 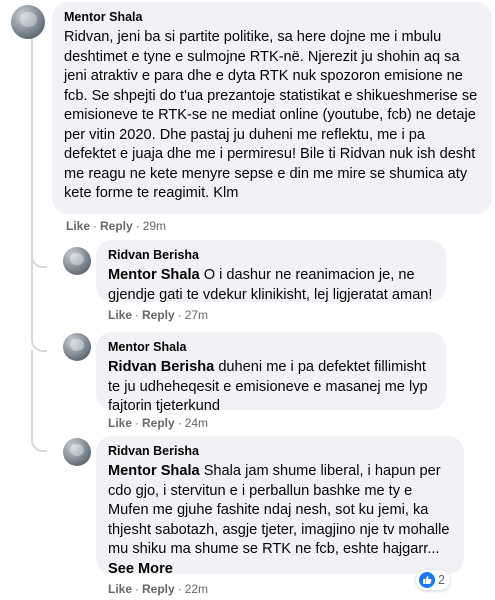 What do you see at coordinates (140, 569) in the screenshot?
I see `see-more-link: See More` at bounding box center [140, 569].